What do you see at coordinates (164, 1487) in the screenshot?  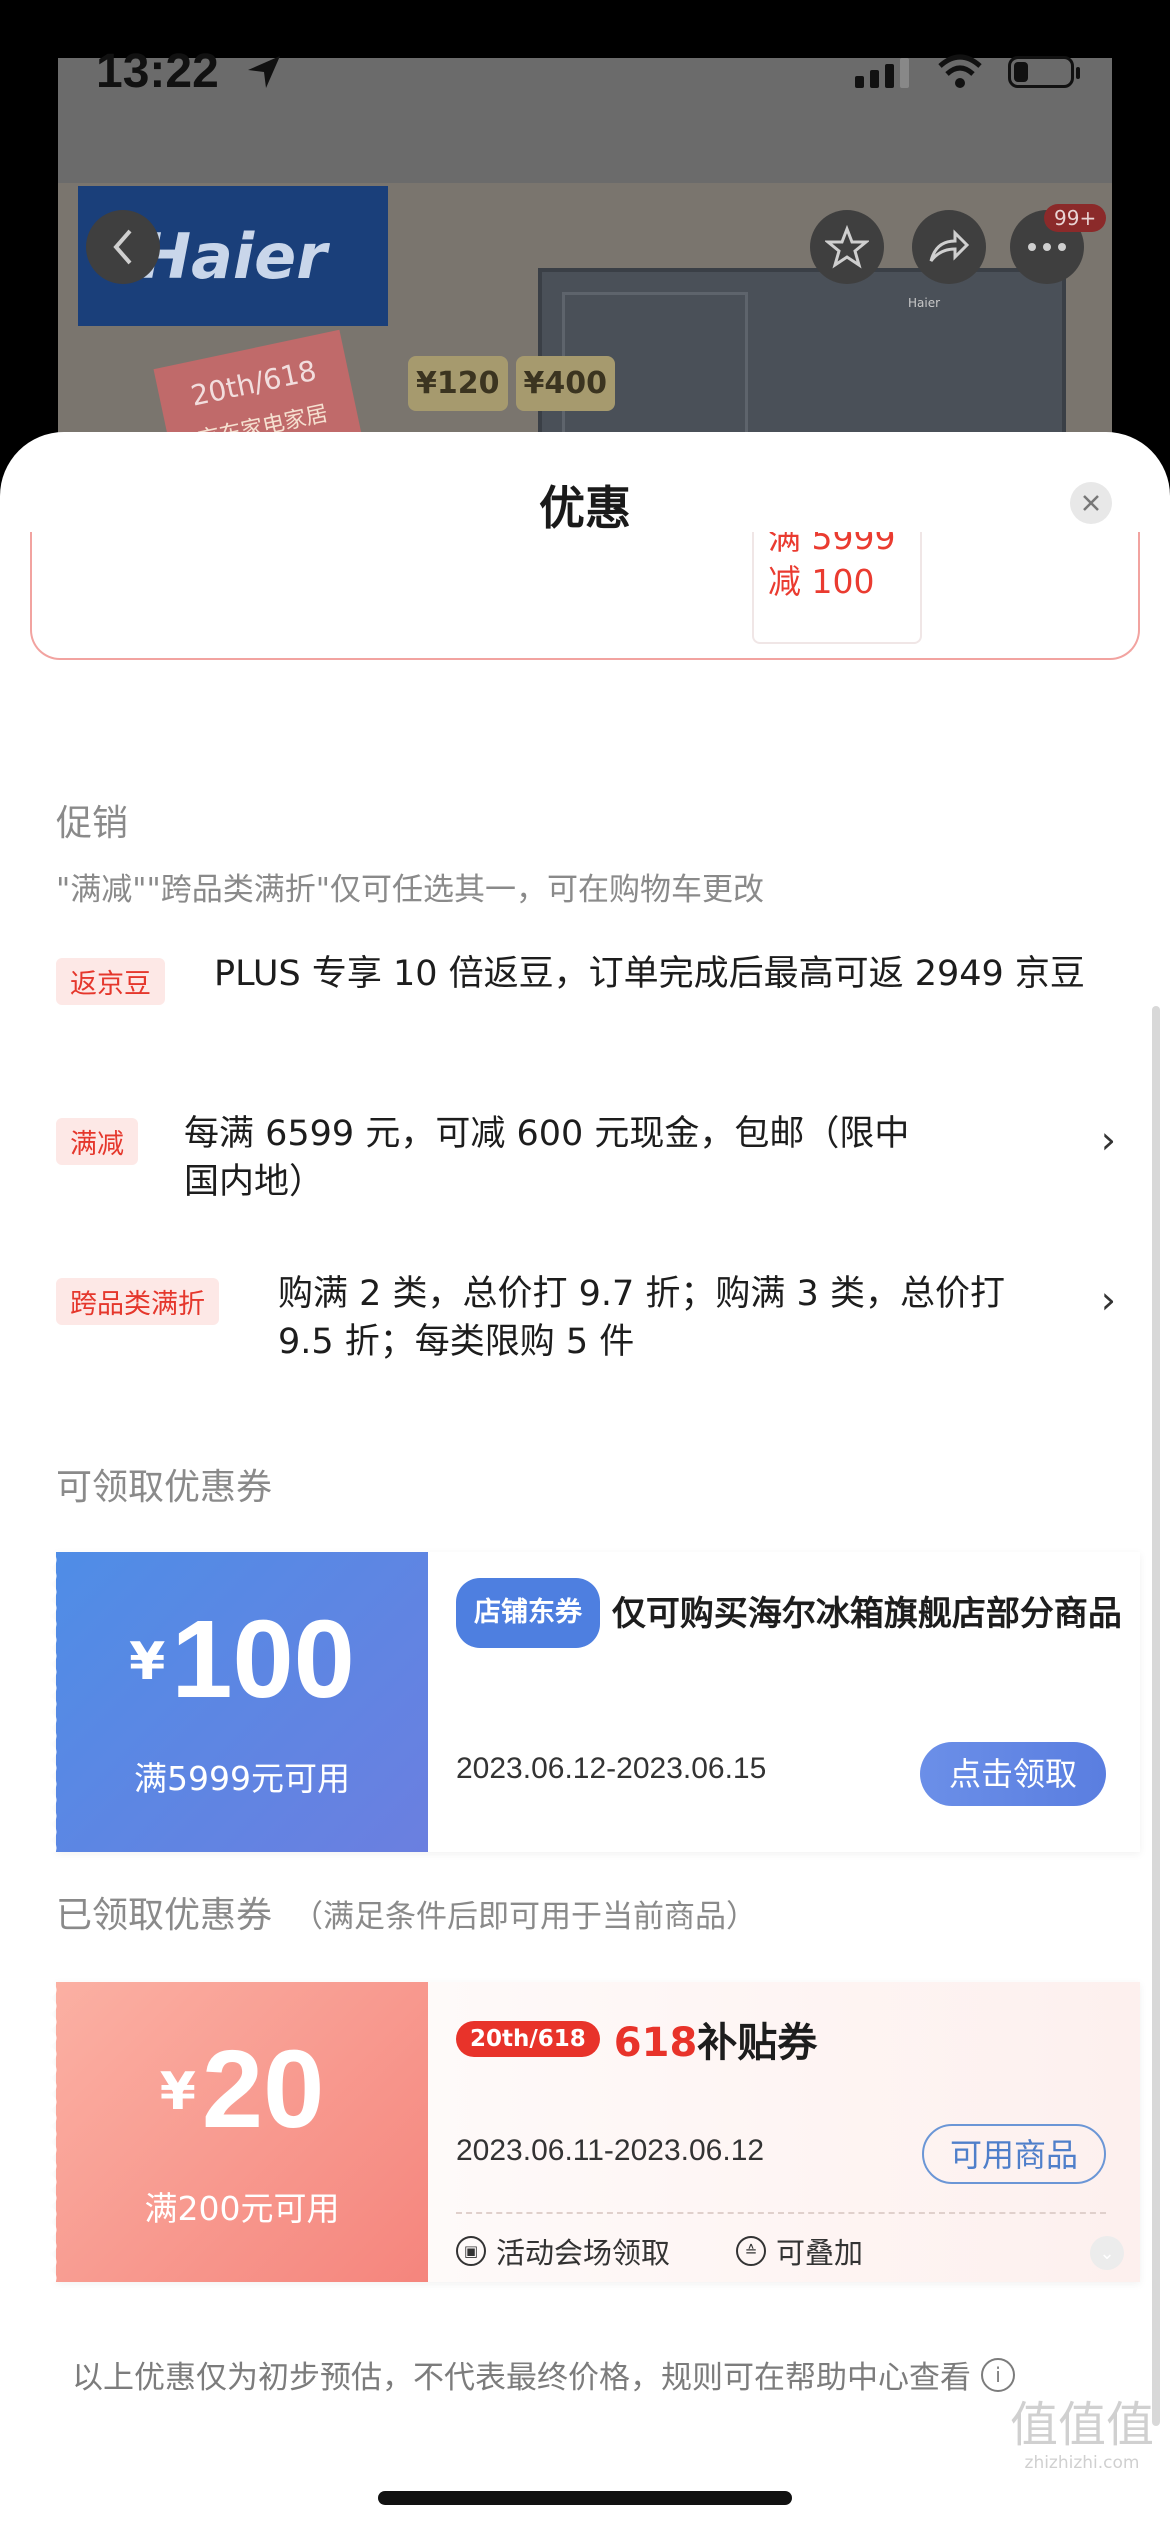 I see `available-coupons-title: 可领取优惠券` at bounding box center [164, 1487].